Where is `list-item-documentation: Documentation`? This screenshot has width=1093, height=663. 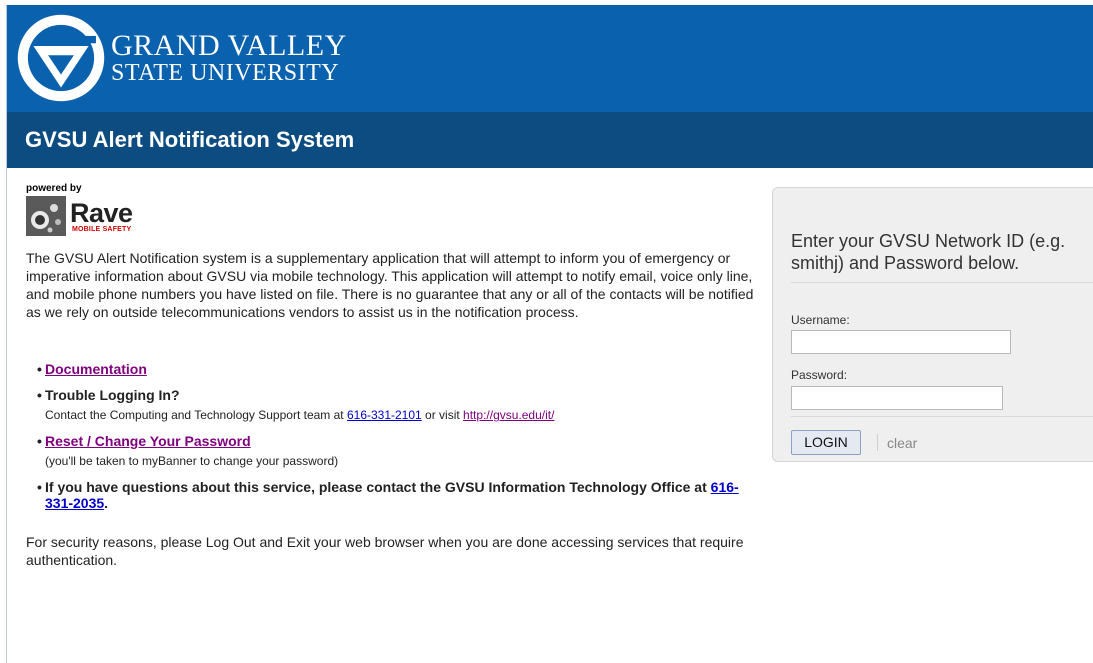 list-item-documentation: Documentation is located at coordinates (391, 369).